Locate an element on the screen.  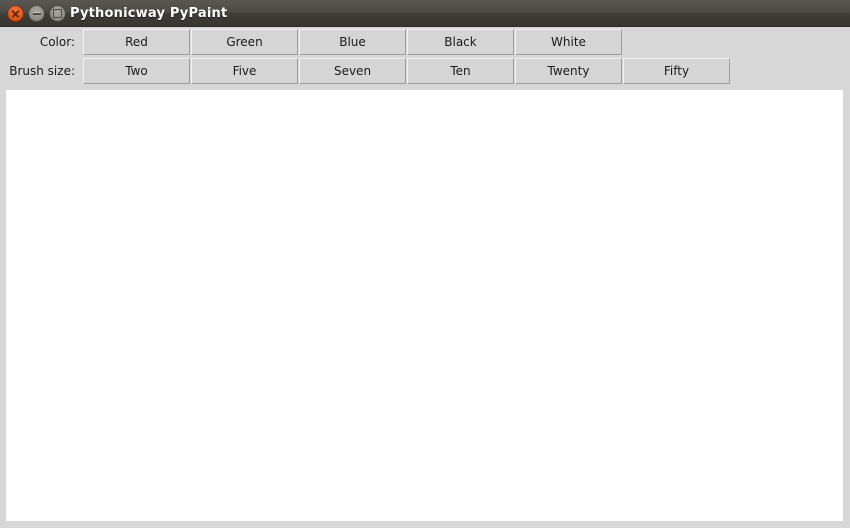
minimize-button is located at coordinates (36, 13).